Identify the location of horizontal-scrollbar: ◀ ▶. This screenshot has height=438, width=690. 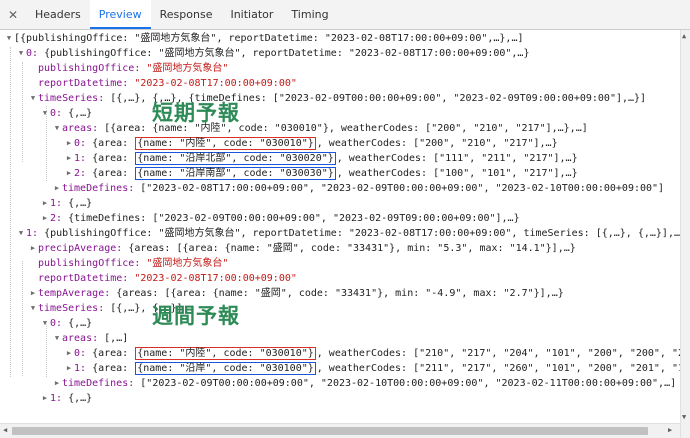
(340, 430).